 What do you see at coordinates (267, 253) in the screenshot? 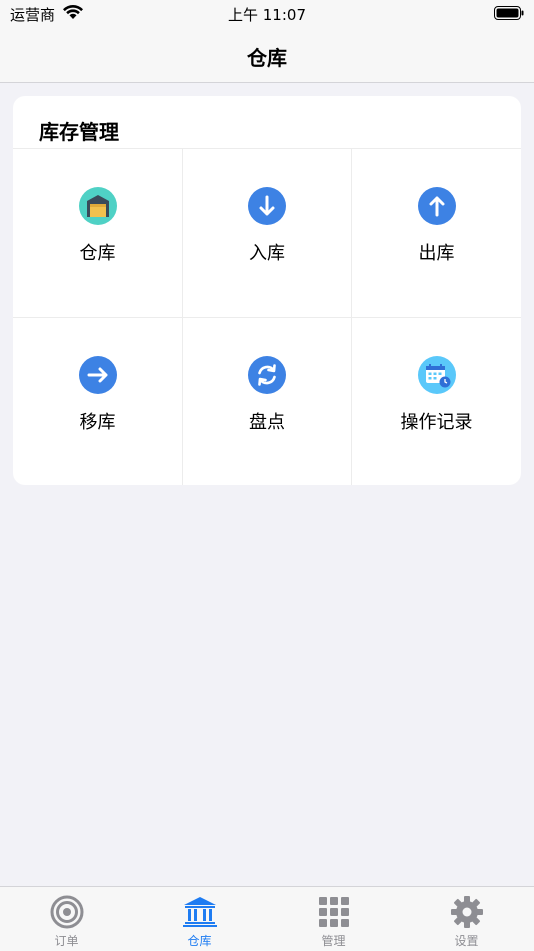
I see `grid-item-label: 入库` at bounding box center [267, 253].